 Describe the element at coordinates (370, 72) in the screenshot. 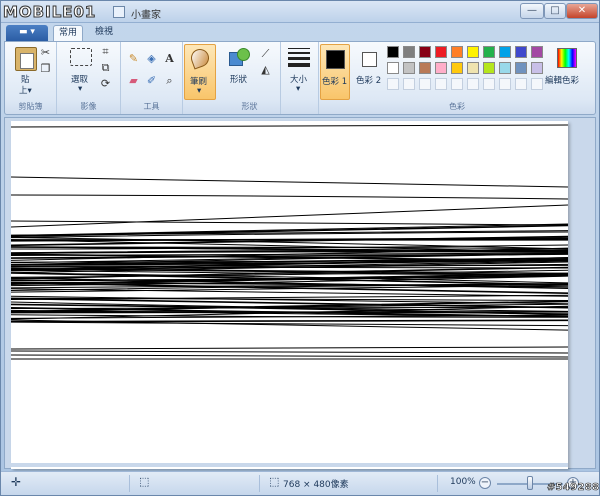

I see `color2-button: 色彩 2` at that location.